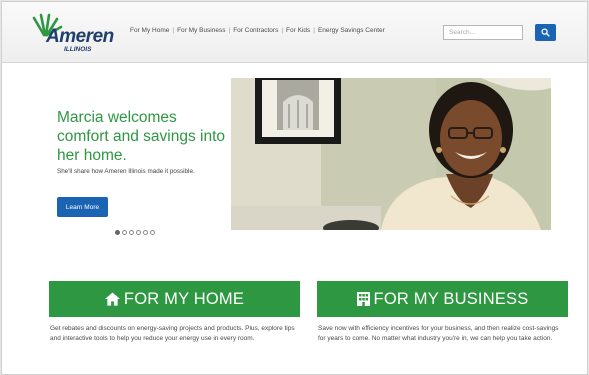 Image resolution: width=589 pixels, height=375 pixels. I want to click on for-my-business-button: FOR MY BUSINESS, so click(442, 299).